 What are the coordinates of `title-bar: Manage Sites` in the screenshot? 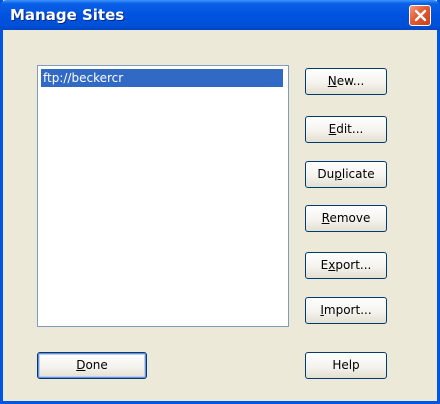 It's located at (220, 15).